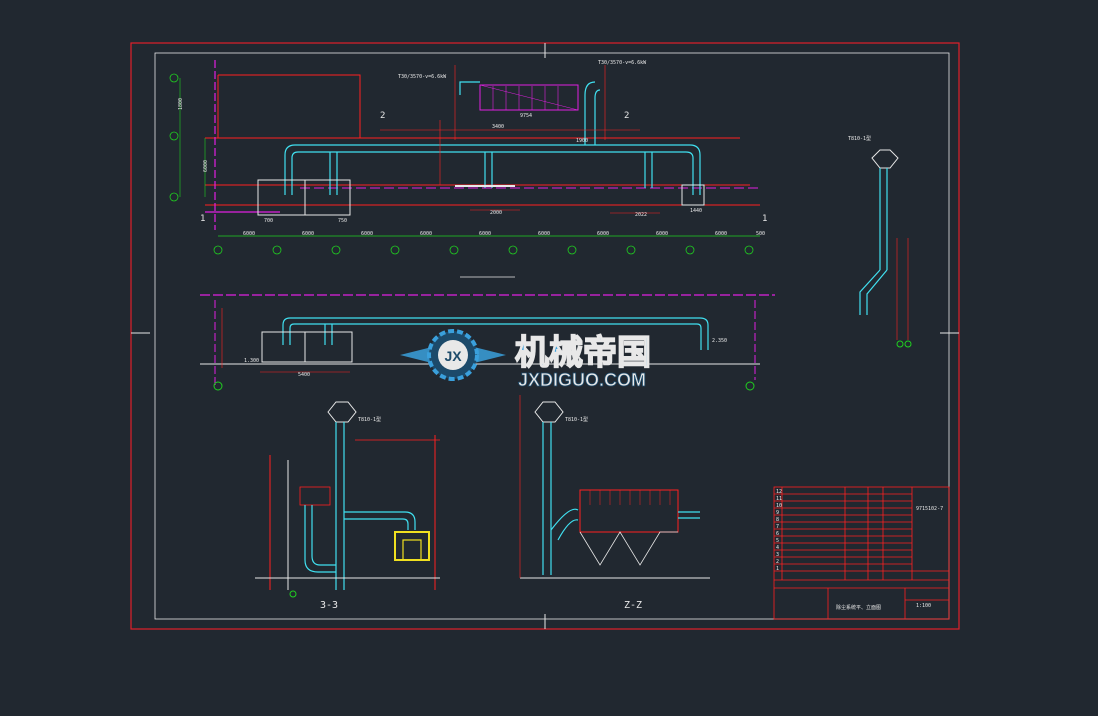  I want to click on elevation-view, so click(487, 342).